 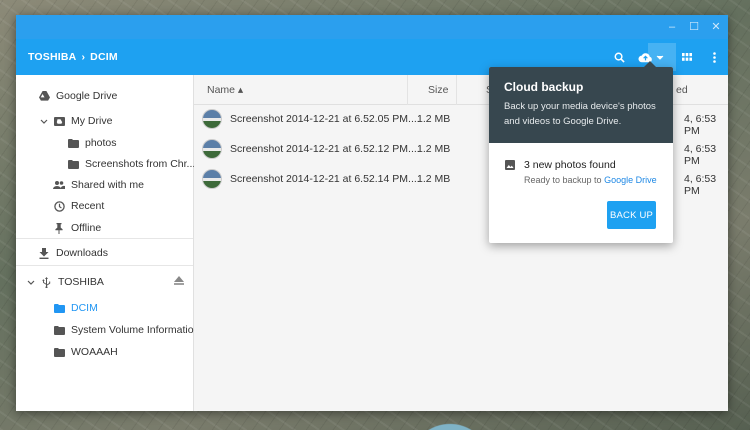 I want to click on sidebar-item-label: Shared with me, so click(x=107, y=185).